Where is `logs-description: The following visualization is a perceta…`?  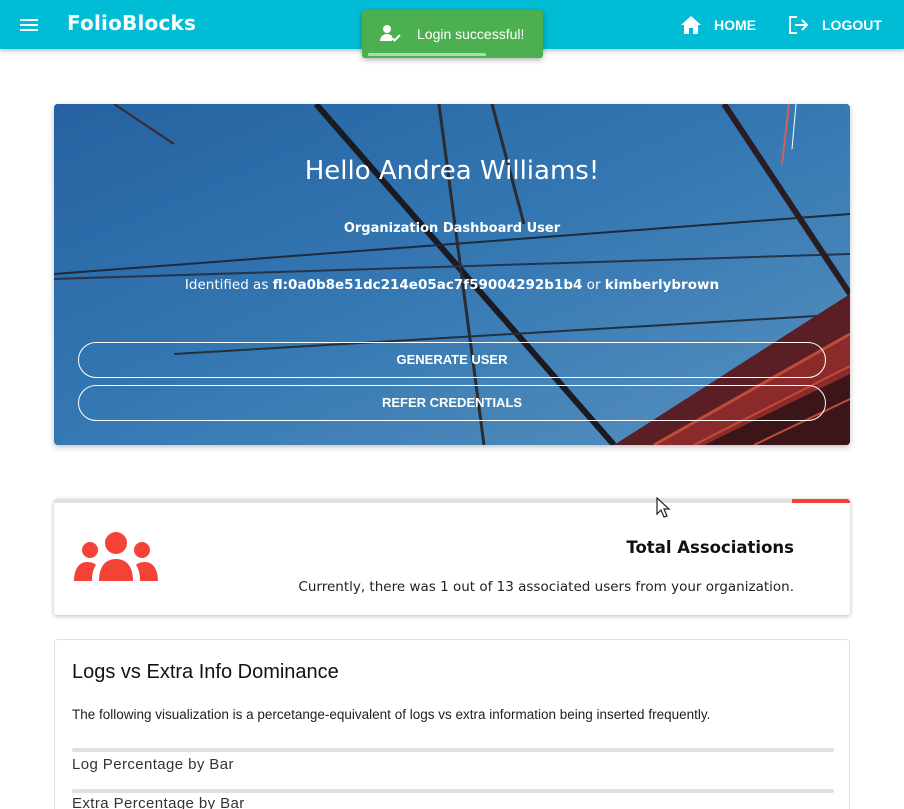
logs-description: The following visualization is a perceta… is located at coordinates (391, 714).